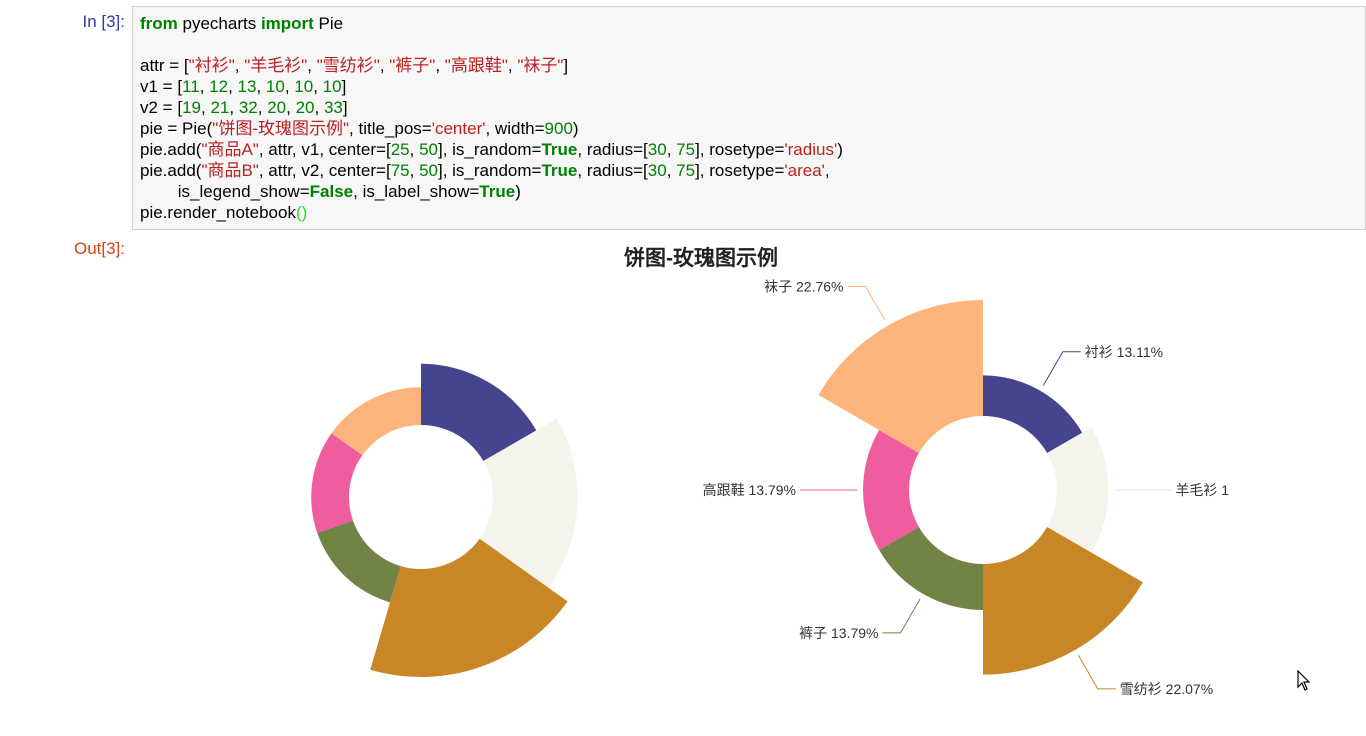  What do you see at coordinates (749, 490) in the screenshot?
I see `slice-label: 高跟鞋 13.79%` at bounding box center [749, 490].